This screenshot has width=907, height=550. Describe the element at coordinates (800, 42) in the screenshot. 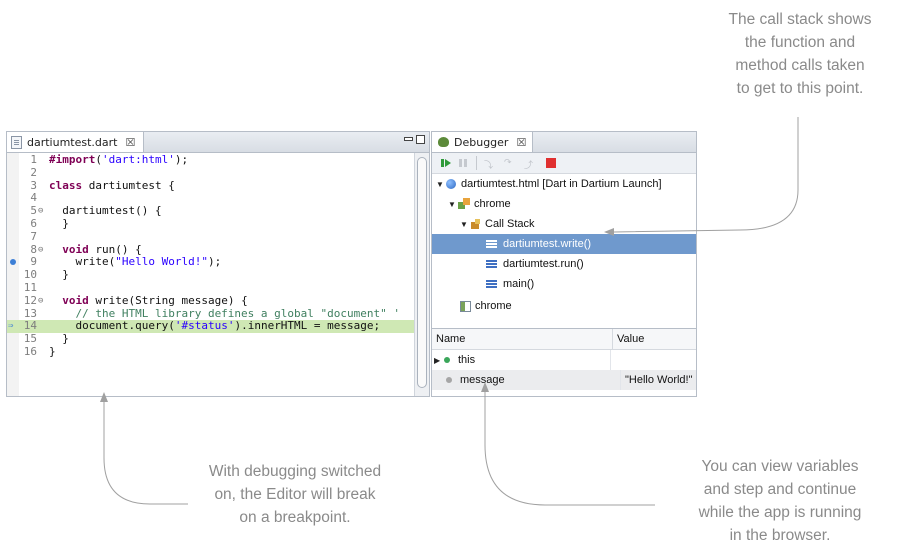

I see `annotation-line: the function and` at that location.